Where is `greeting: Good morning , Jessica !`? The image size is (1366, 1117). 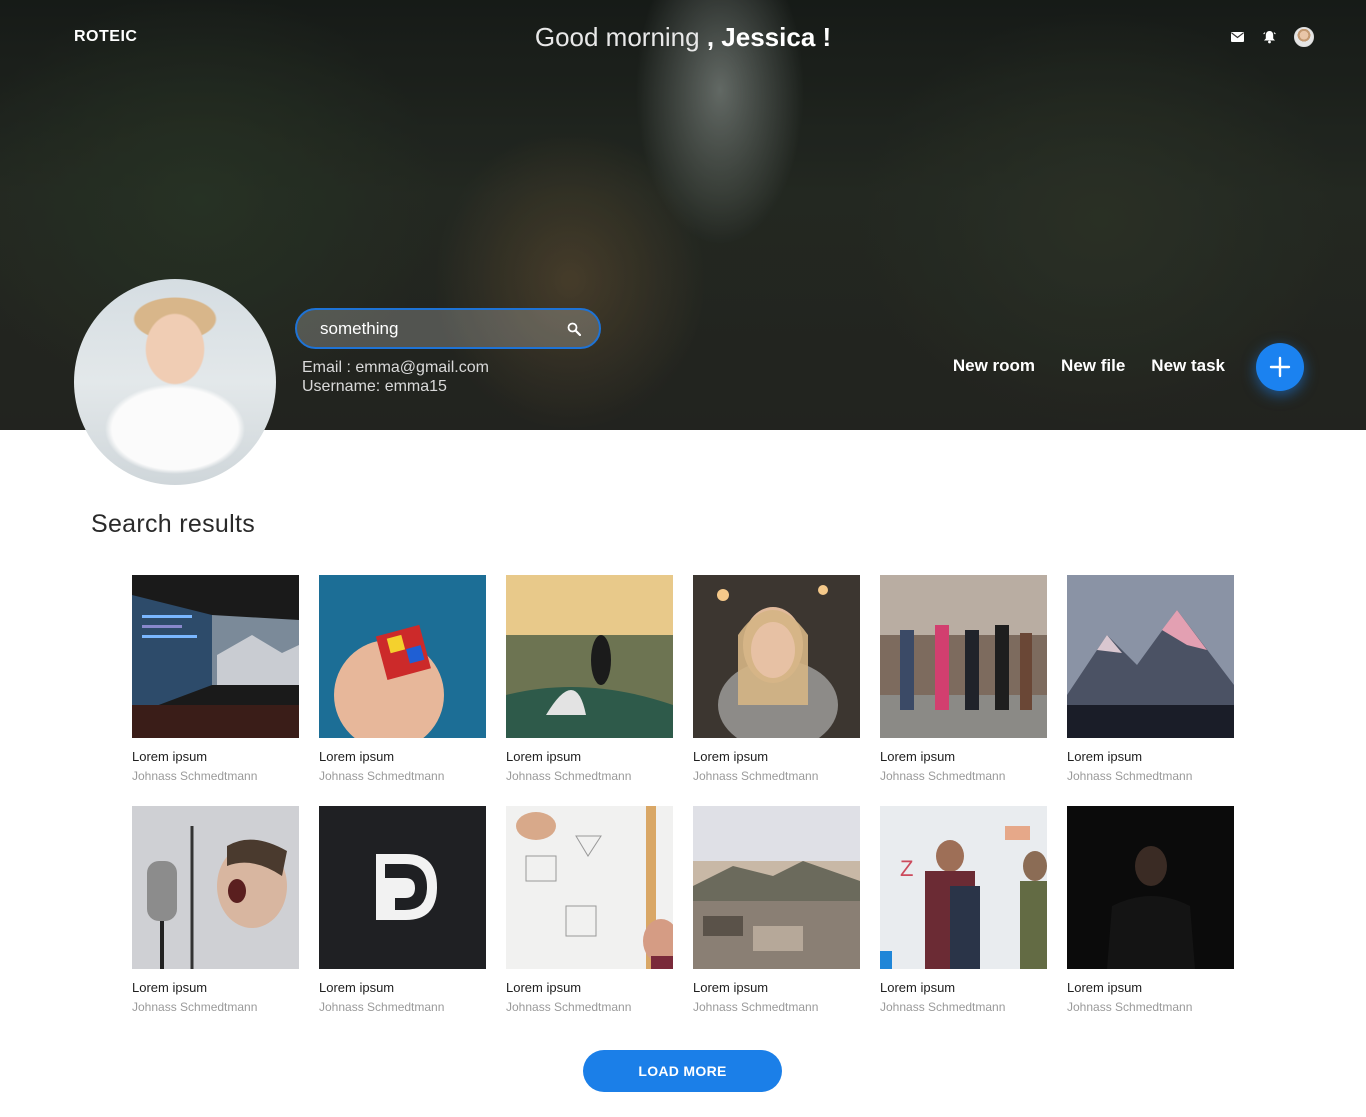 greeting: Good morning , Jessica ! is located at coordinates (683, 37).